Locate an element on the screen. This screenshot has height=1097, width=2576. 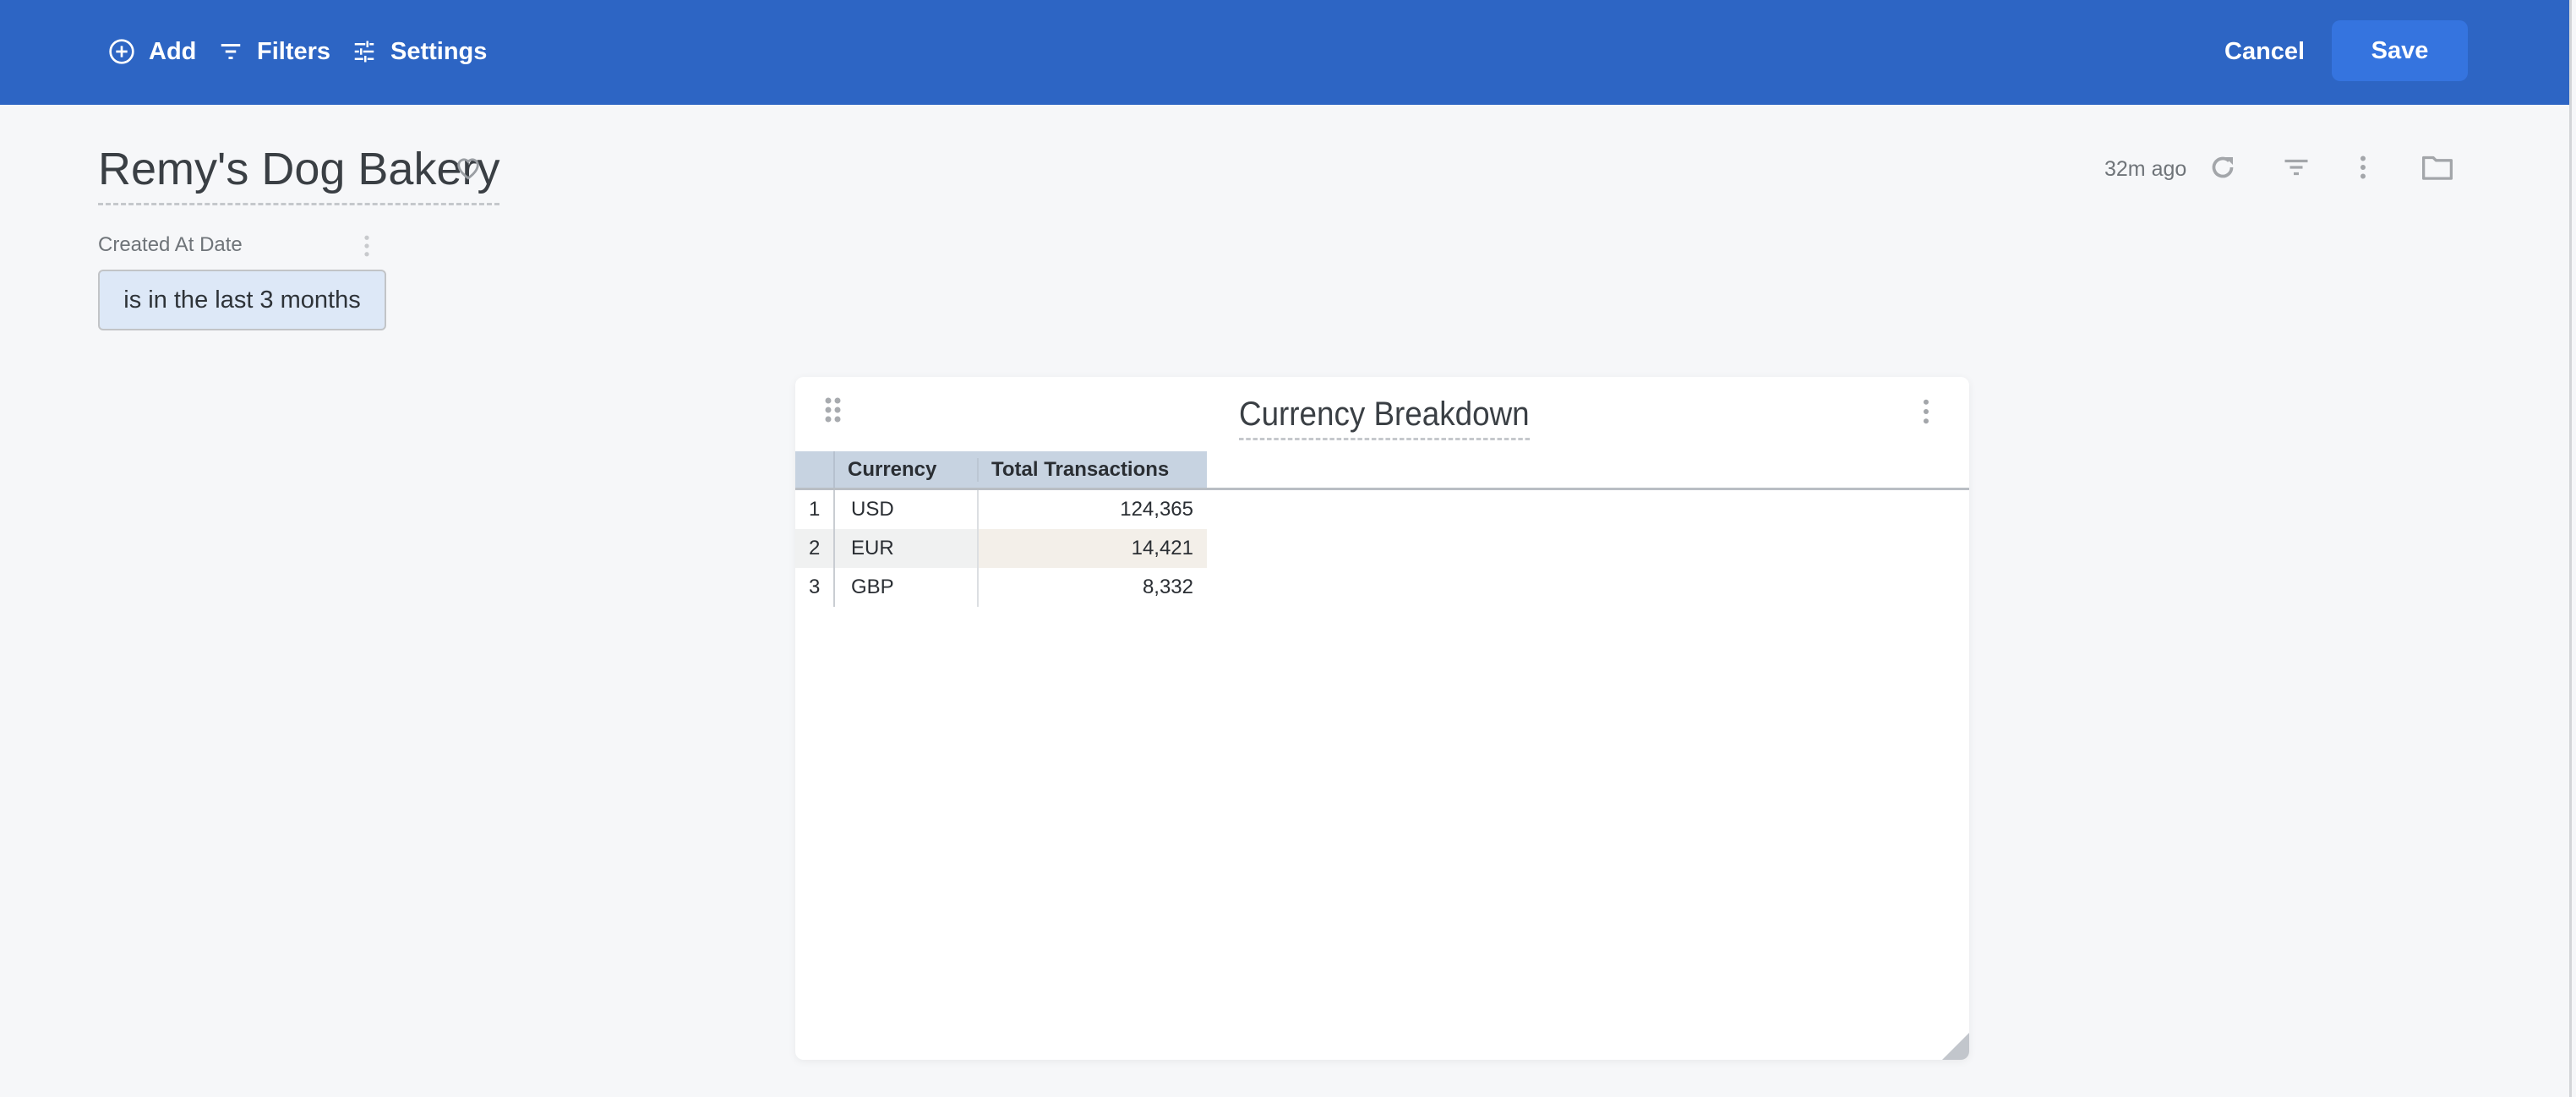
table-row: 2 EUR 14,421 is located at coordinates (1001, 548).